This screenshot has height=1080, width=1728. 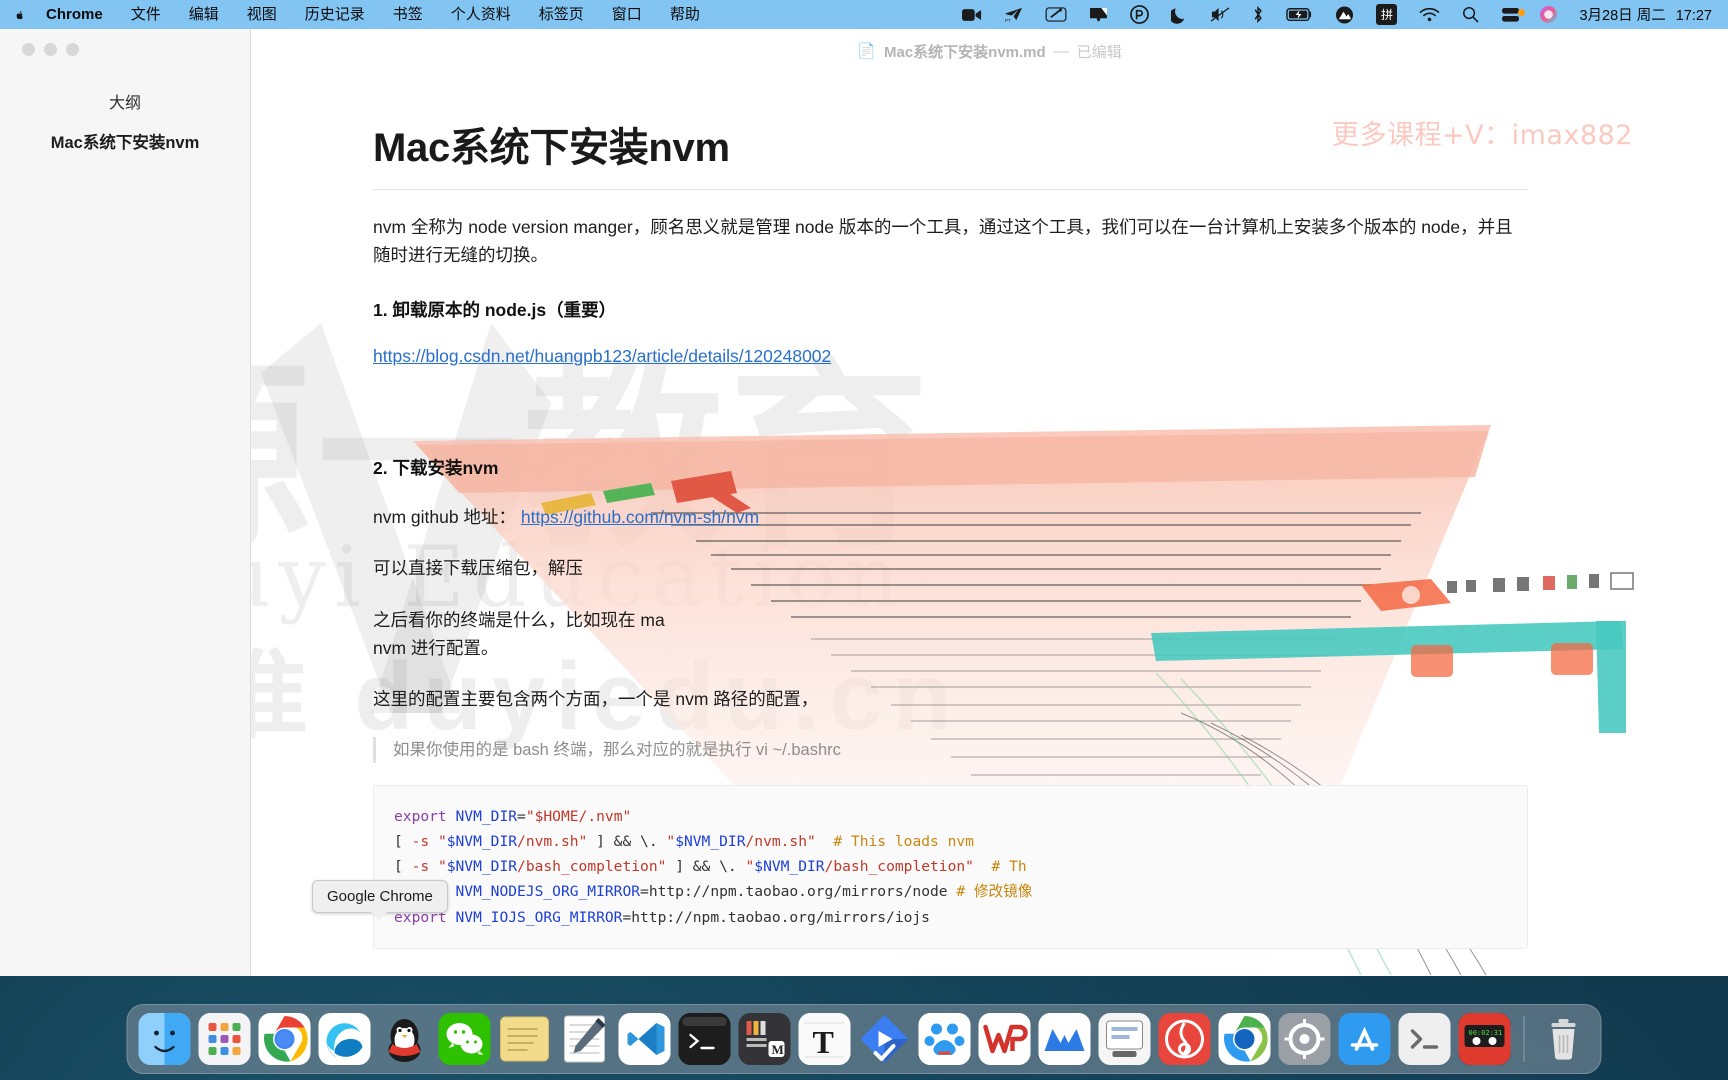 I want to click on heading-uninstall-node: 1. 卸载原本的 node.js（重要）, so click(x=495, y=309).